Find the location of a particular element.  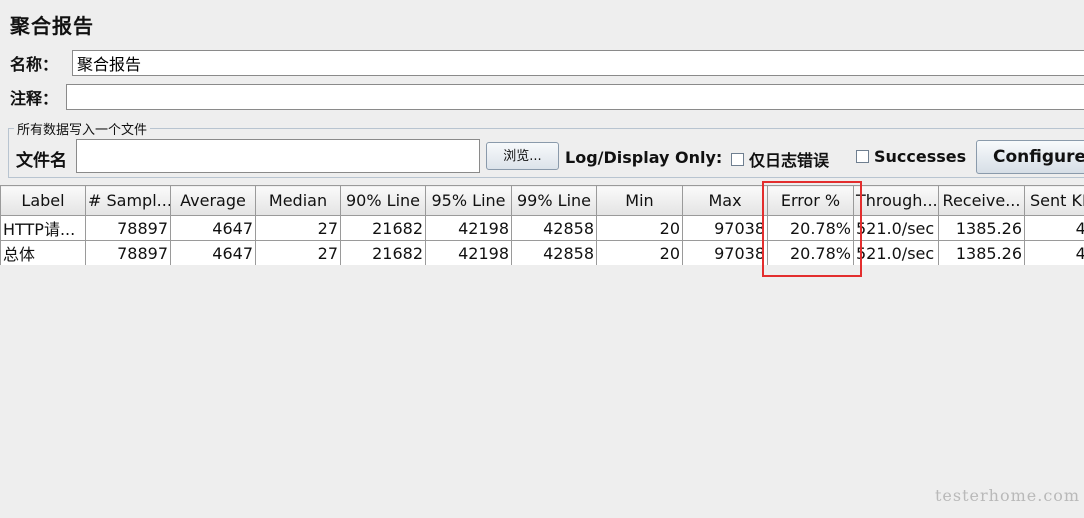

panel-title: 聚合报告 is located at coordinates (52, 26).